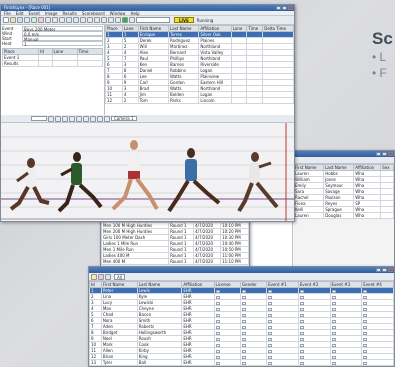 The height and width of the screenshot is (367, 395). I want to click on menu-edit: Edit, so click(20, 13).